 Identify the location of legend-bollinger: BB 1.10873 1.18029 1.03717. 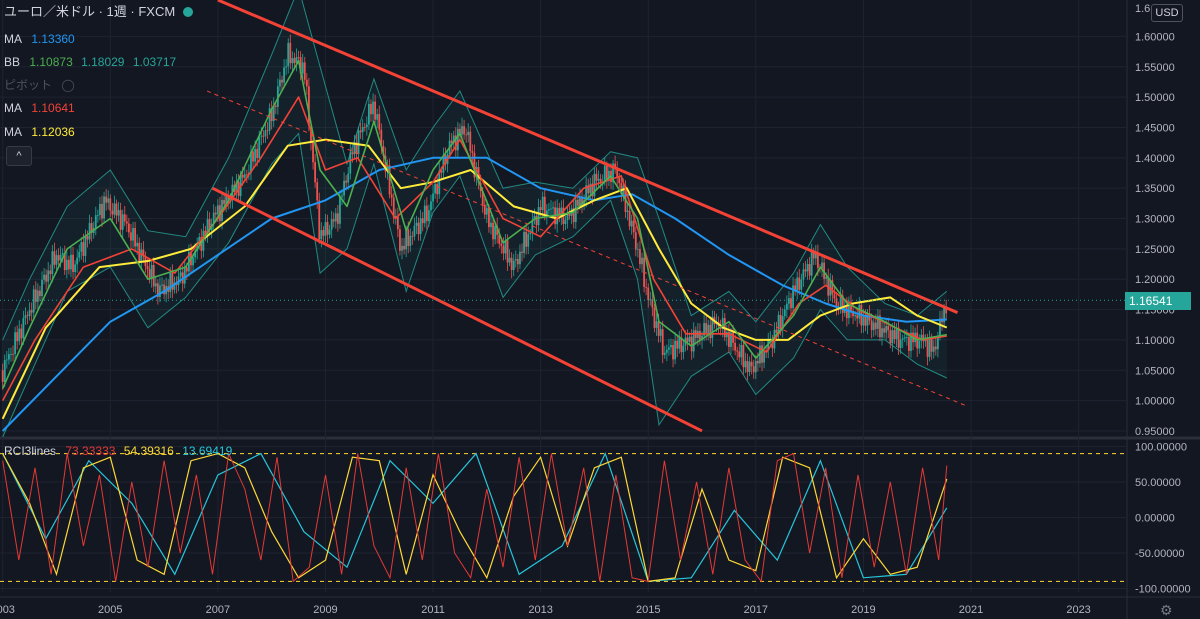
(92, 62).